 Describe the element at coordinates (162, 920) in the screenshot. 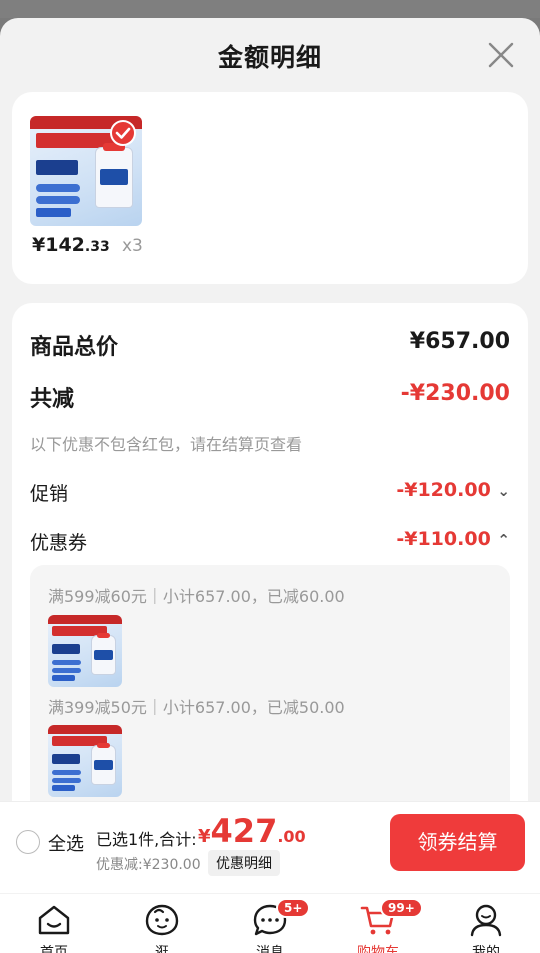

I see `discover-icon` at that location.